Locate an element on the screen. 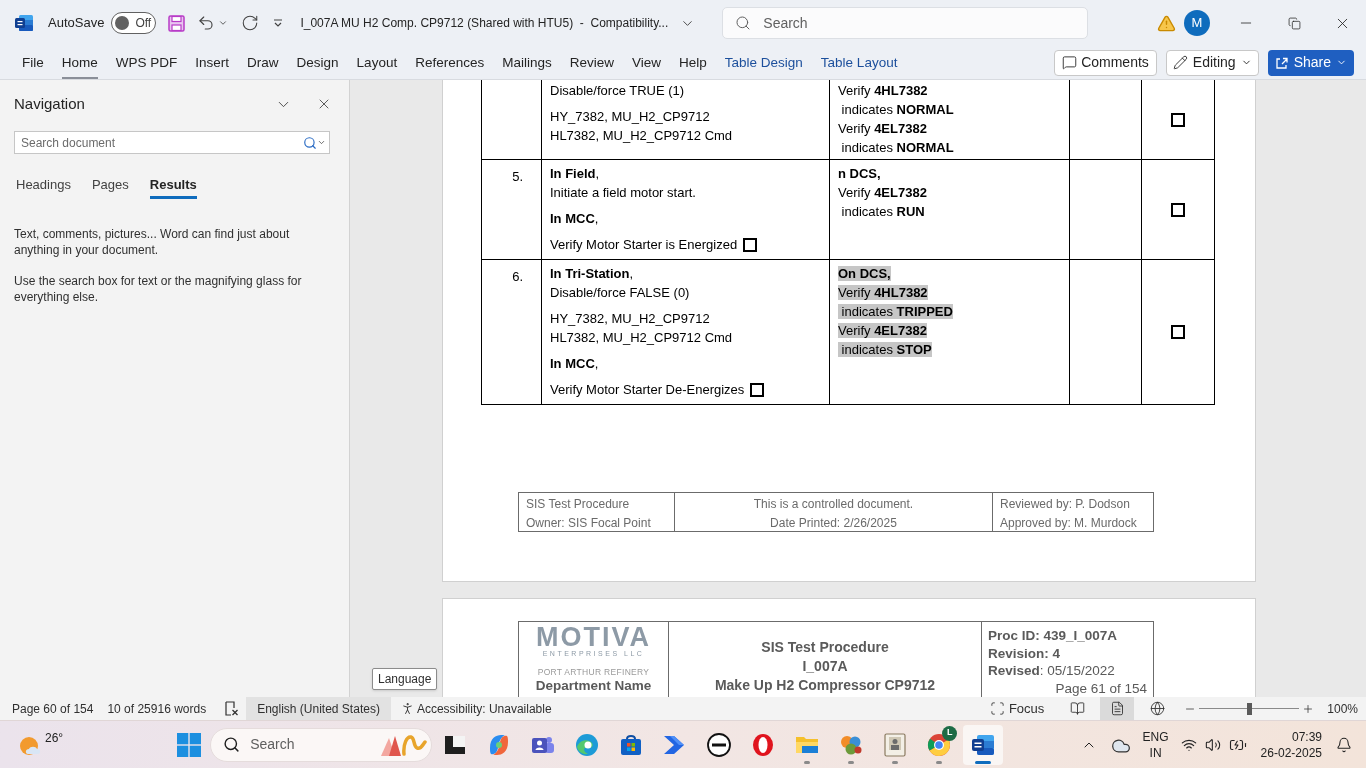 This screenshot has width=1366, height=768. ribbon-tab: WPS PDF is located at coordinates (146, 64).